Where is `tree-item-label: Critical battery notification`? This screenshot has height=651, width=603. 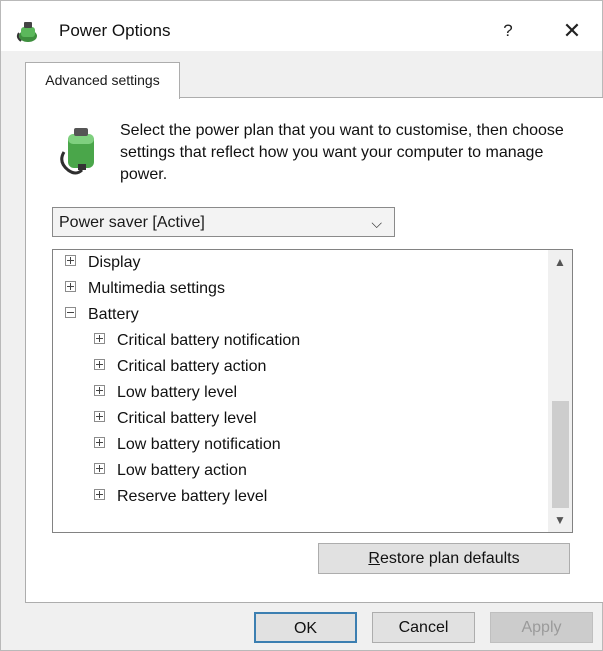 tree-item-label: Critical battery notification is located at coordinates (209, 340).